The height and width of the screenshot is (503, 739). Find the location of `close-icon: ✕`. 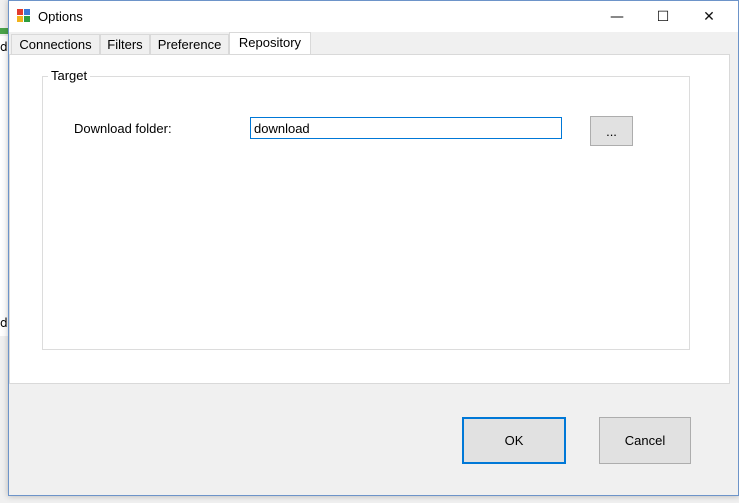

close-icon: ✕ is located at coordinates (709, 16).